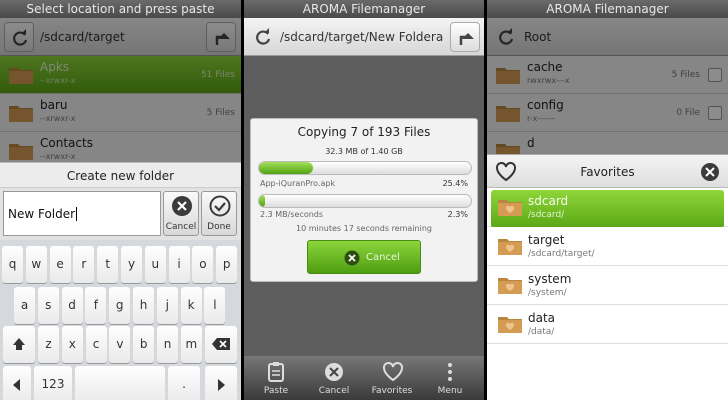 This screenshot has height=400, width=728. I want to click on up-arrow-icon, so click(466, 39).